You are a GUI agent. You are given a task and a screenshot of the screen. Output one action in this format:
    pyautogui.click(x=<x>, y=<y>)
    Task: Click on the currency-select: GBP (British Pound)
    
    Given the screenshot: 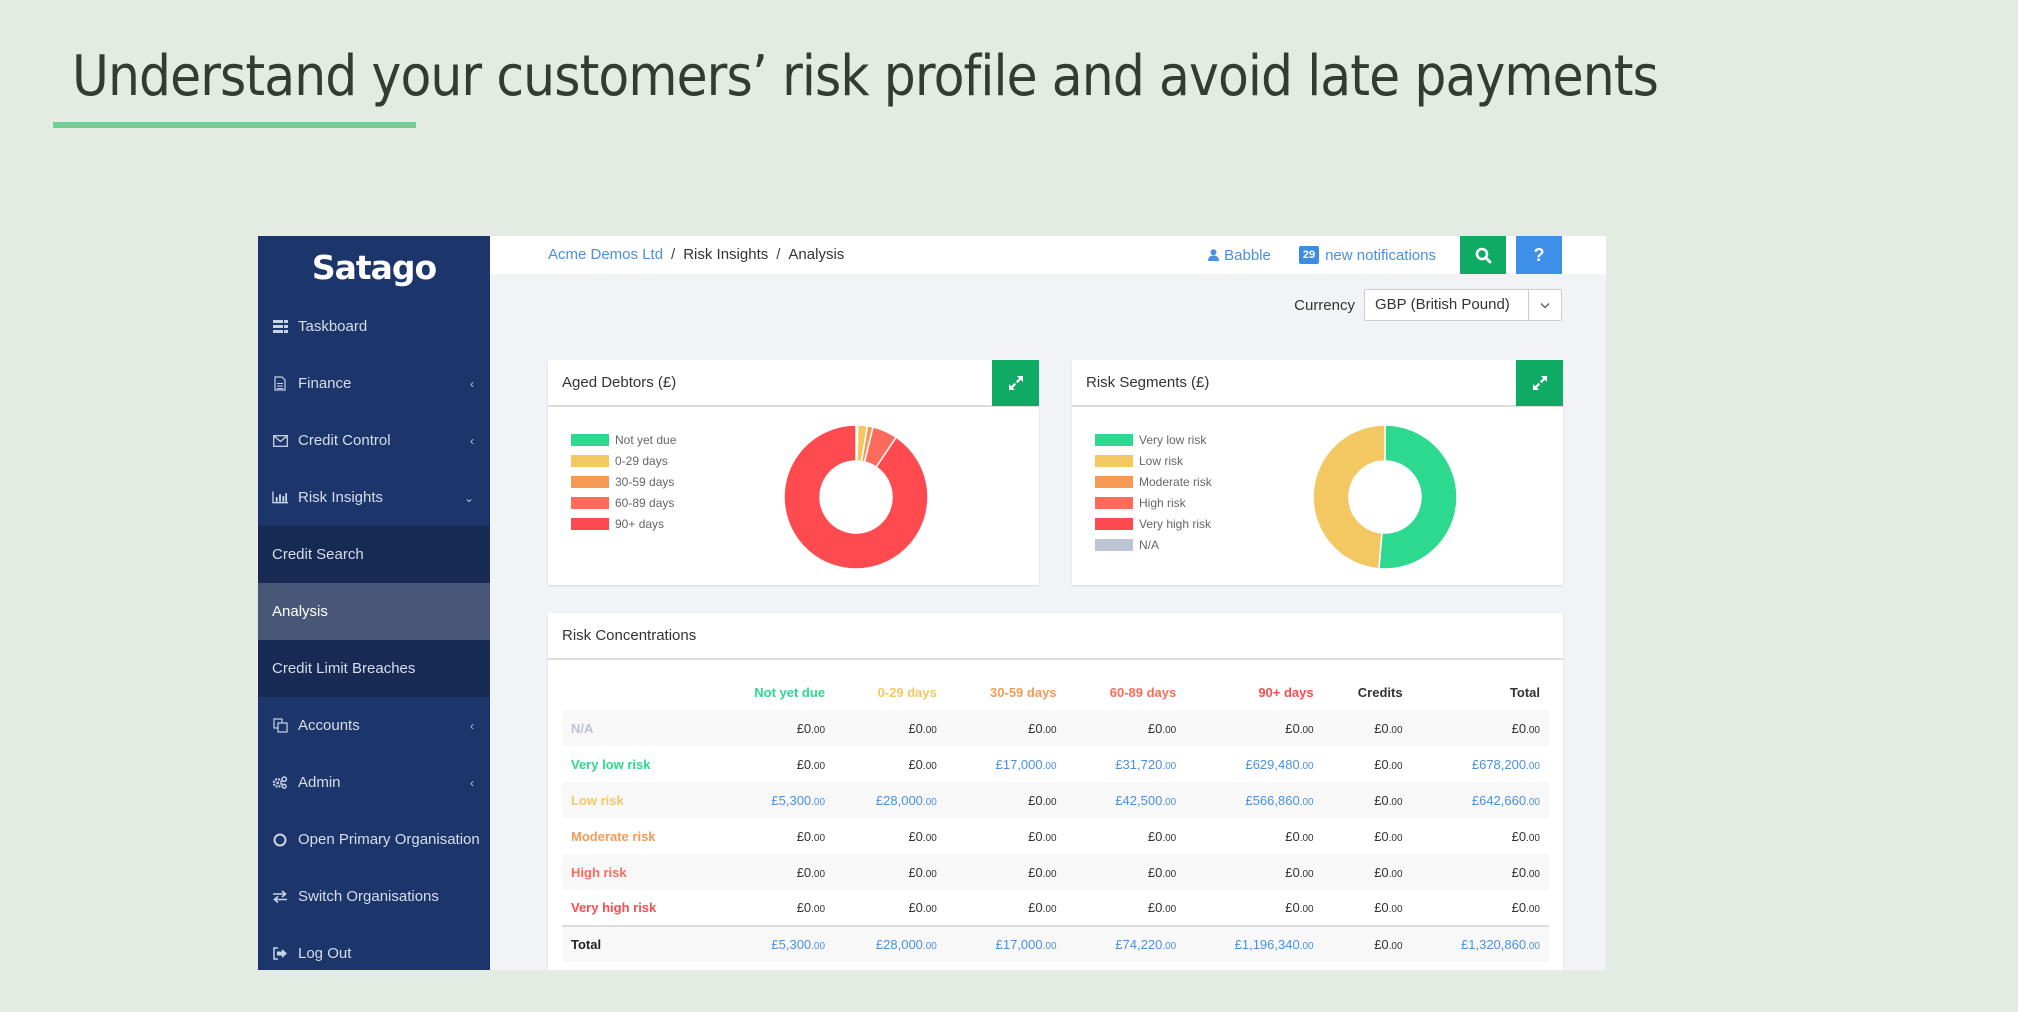 What is the action you would take?
    pyautogui.click(x=1463, y=305)
    